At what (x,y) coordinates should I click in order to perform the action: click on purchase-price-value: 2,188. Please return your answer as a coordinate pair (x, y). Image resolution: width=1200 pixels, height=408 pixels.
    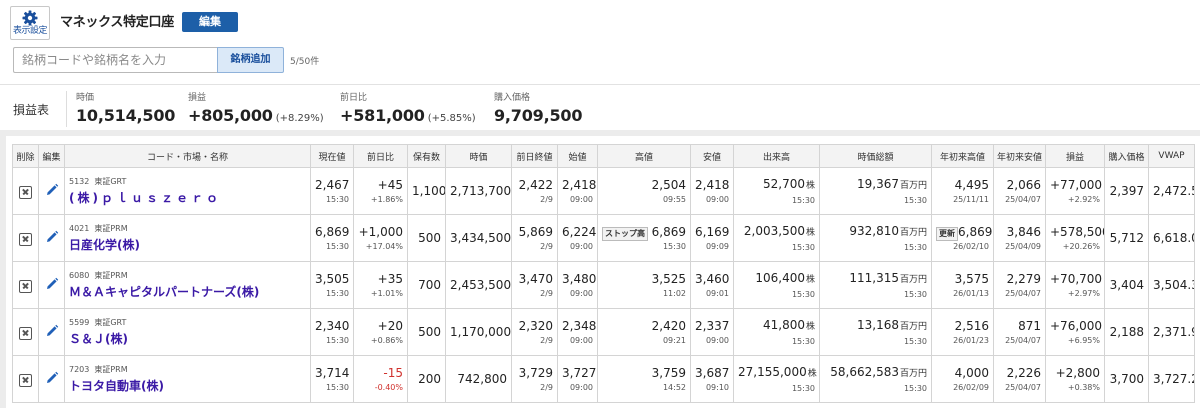
    Looking at the image, I should click on (1126, 331).